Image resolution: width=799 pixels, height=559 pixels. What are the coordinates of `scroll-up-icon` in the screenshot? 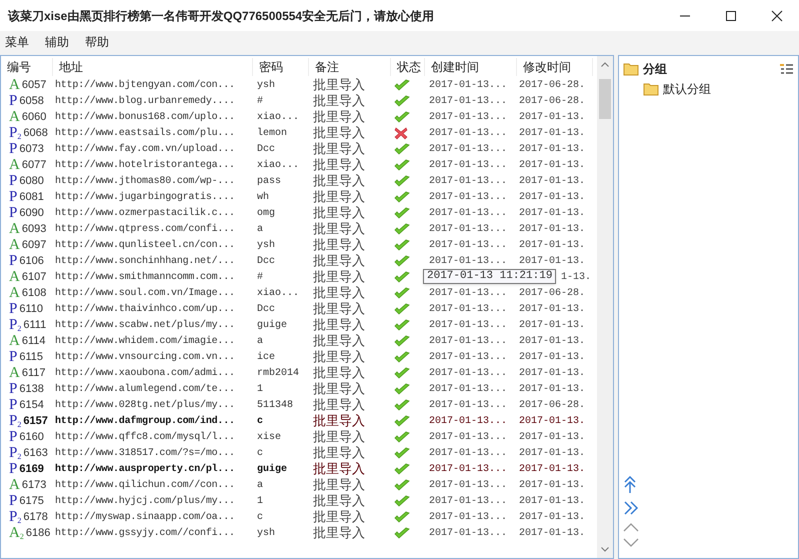 It's located at (605, 64).